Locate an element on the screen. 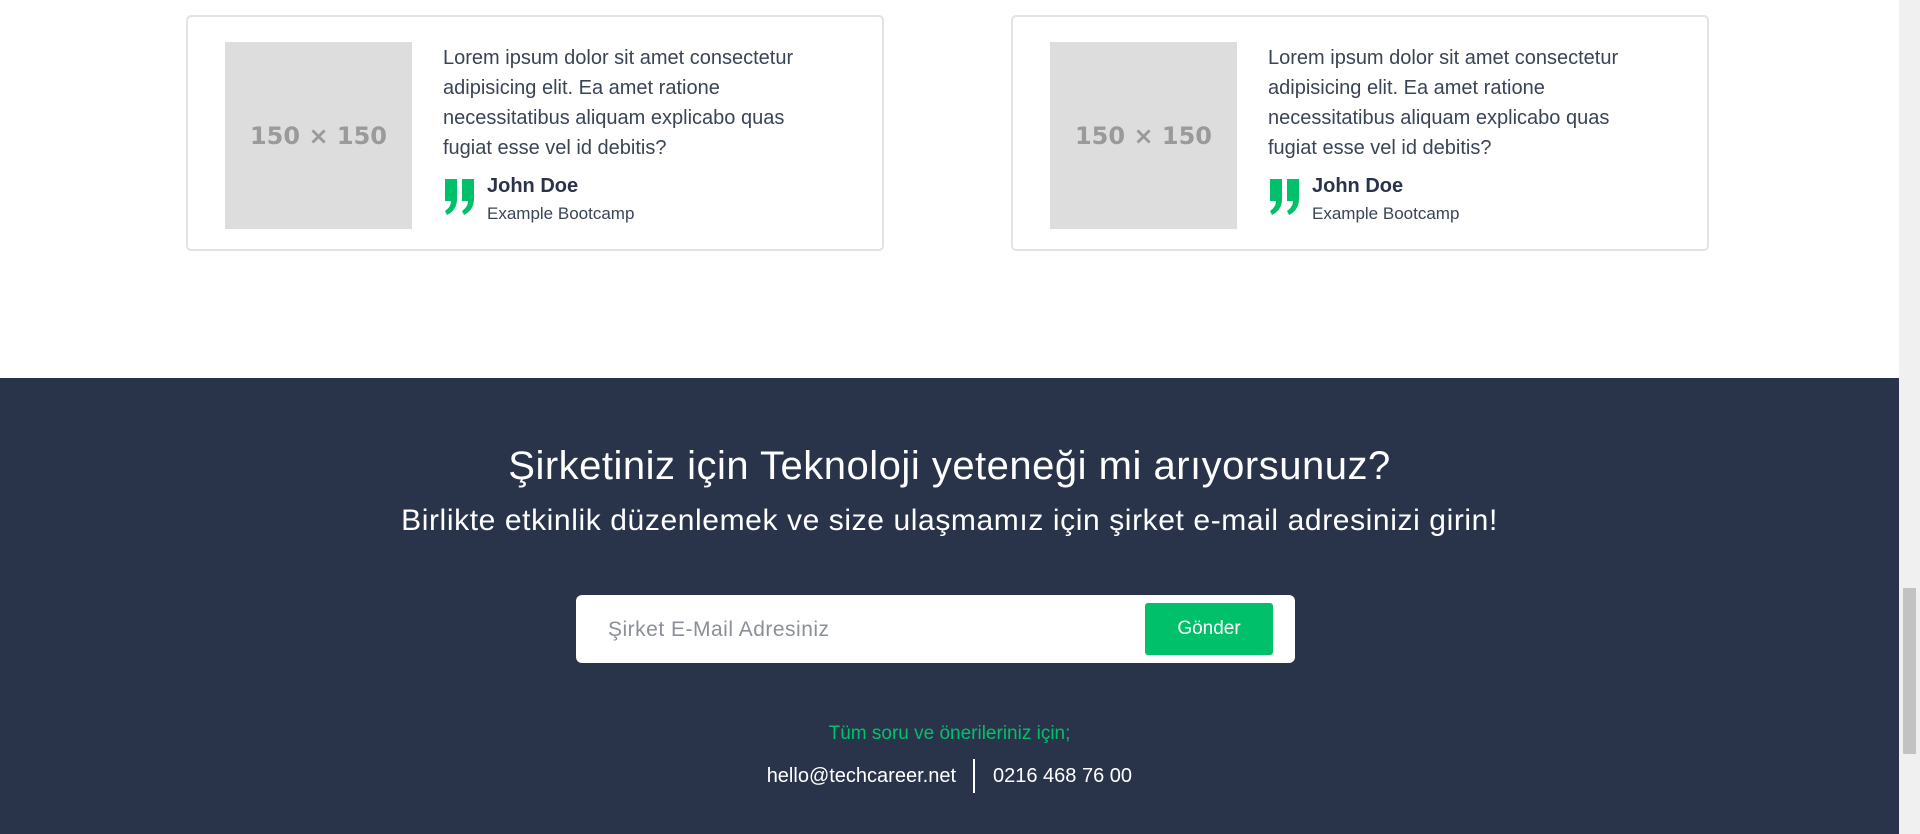 This screenshot has height=834, width=1920. contact-phone-link: 0216 468 76 00 is located at coordinates (1062, 776).